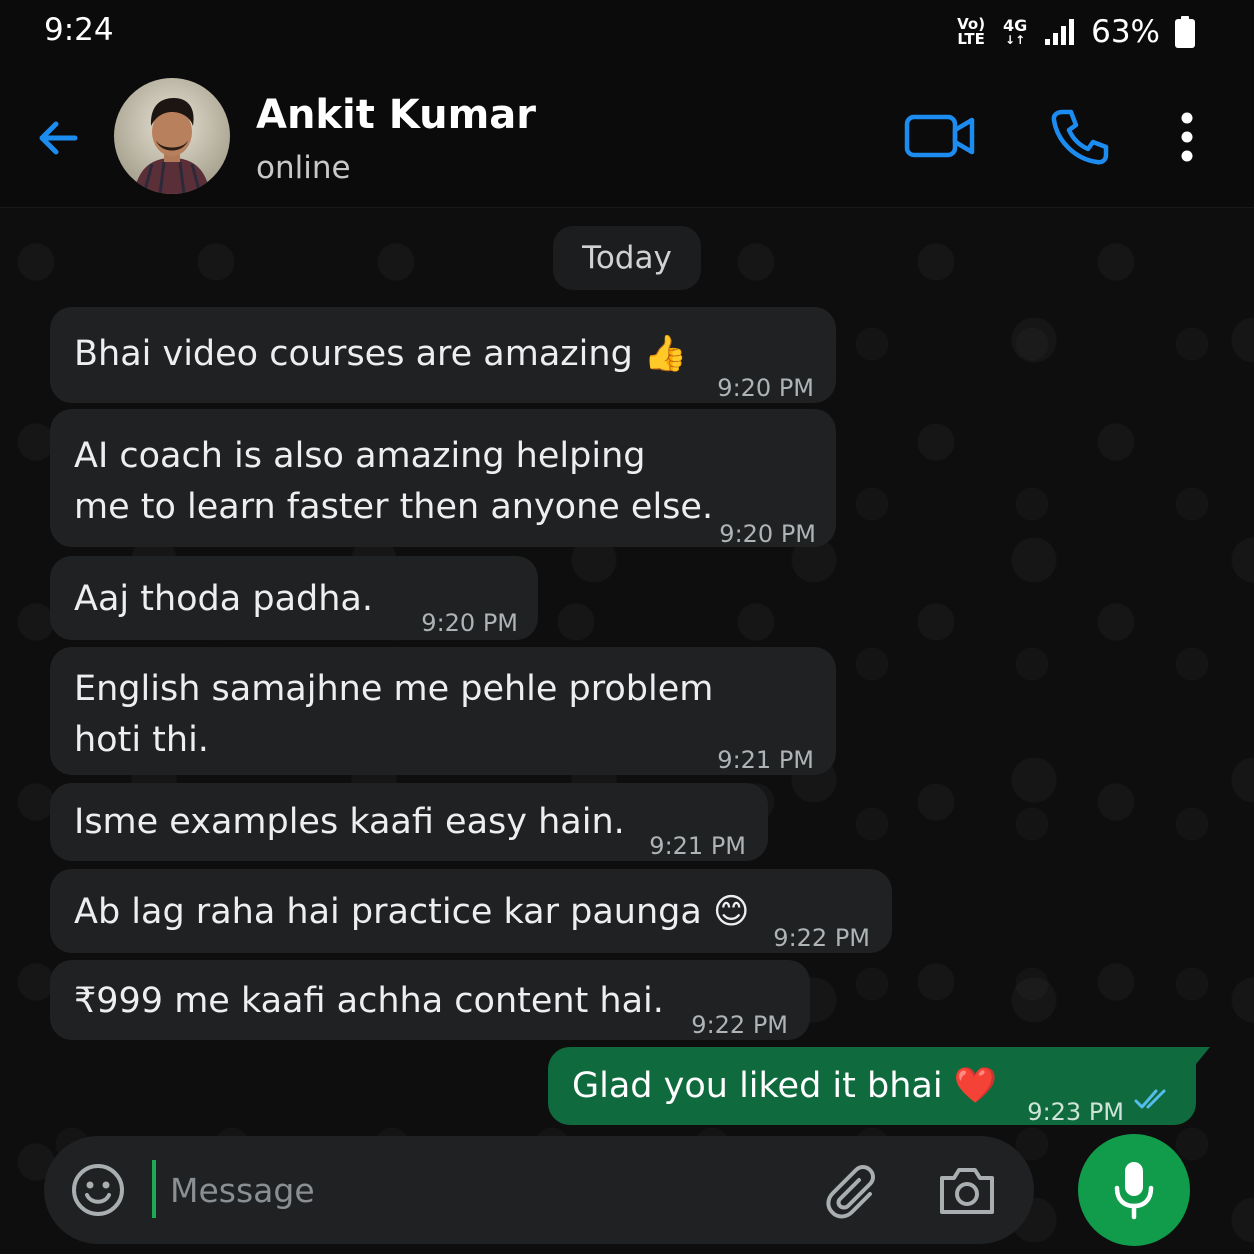  I want to click on more-vertical-icon, so click(1187, 137).